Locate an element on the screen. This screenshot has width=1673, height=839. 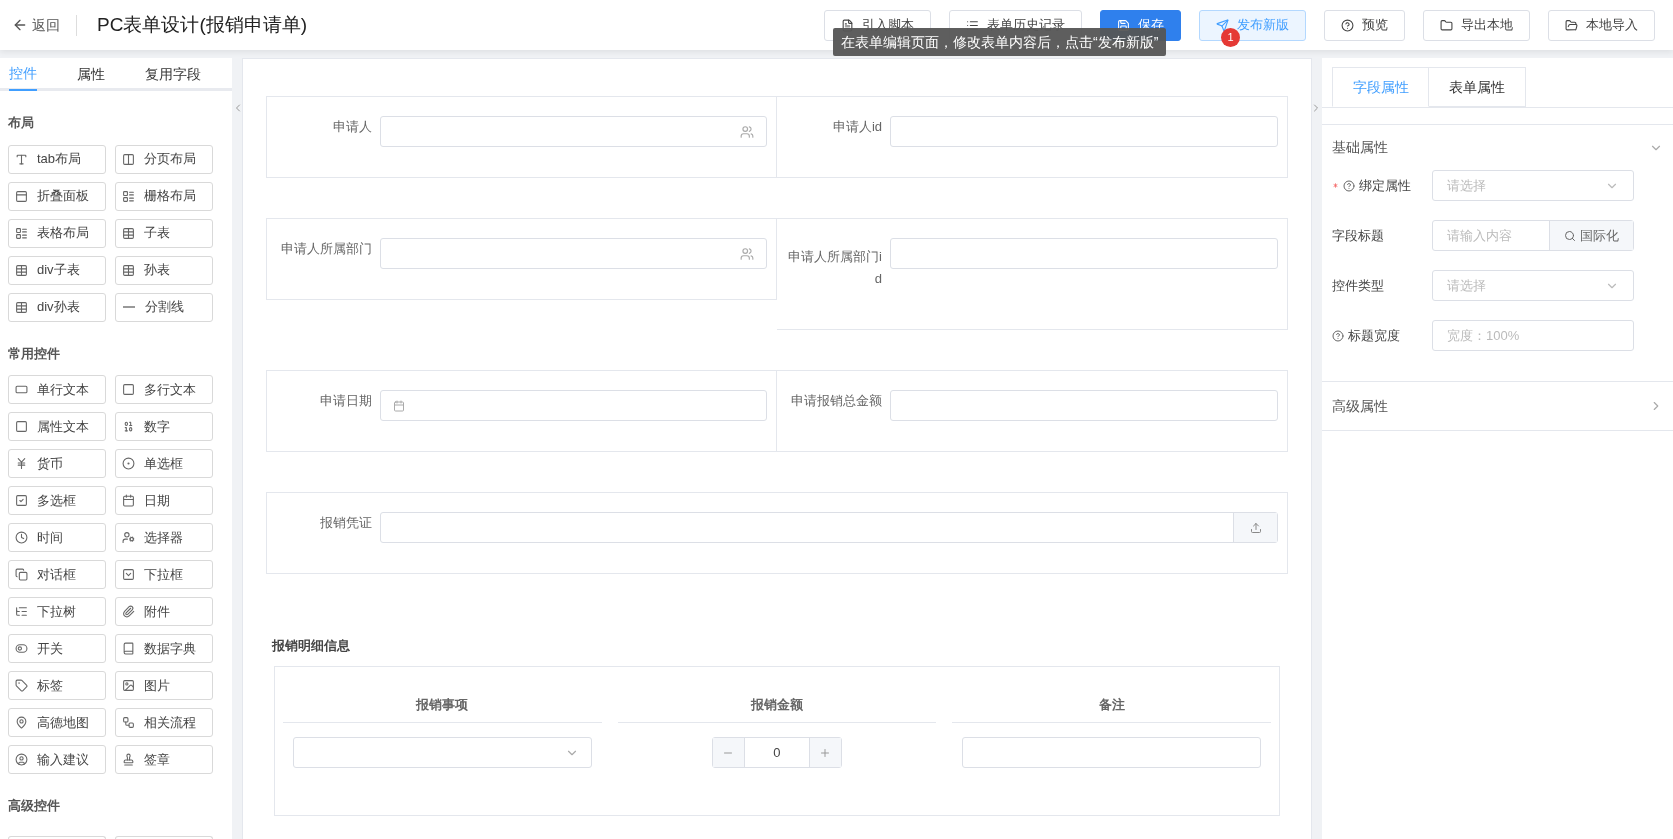
toolbar-button: 预览 is located at coordinates (1364, 25).